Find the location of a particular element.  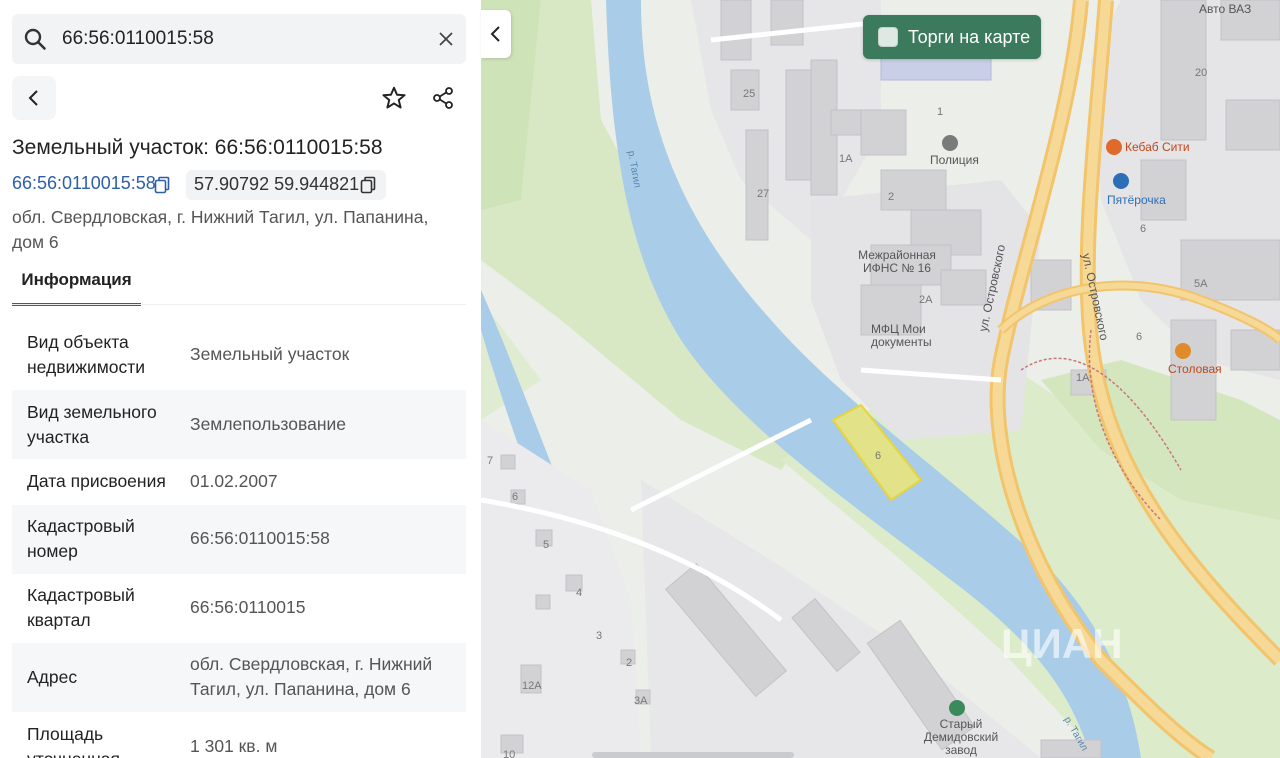

property-value: 66:56:0110015:58 is located at coordinates (260, 538).